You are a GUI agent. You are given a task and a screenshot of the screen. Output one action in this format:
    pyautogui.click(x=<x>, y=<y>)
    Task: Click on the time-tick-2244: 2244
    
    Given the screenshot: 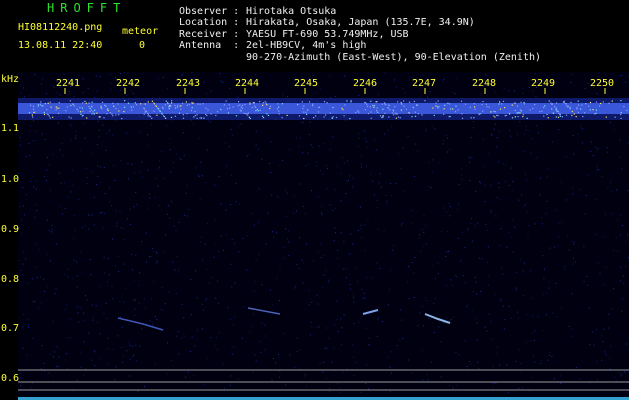 What is the action you would take?
    pyautogui.click(x=247, y=83)
    